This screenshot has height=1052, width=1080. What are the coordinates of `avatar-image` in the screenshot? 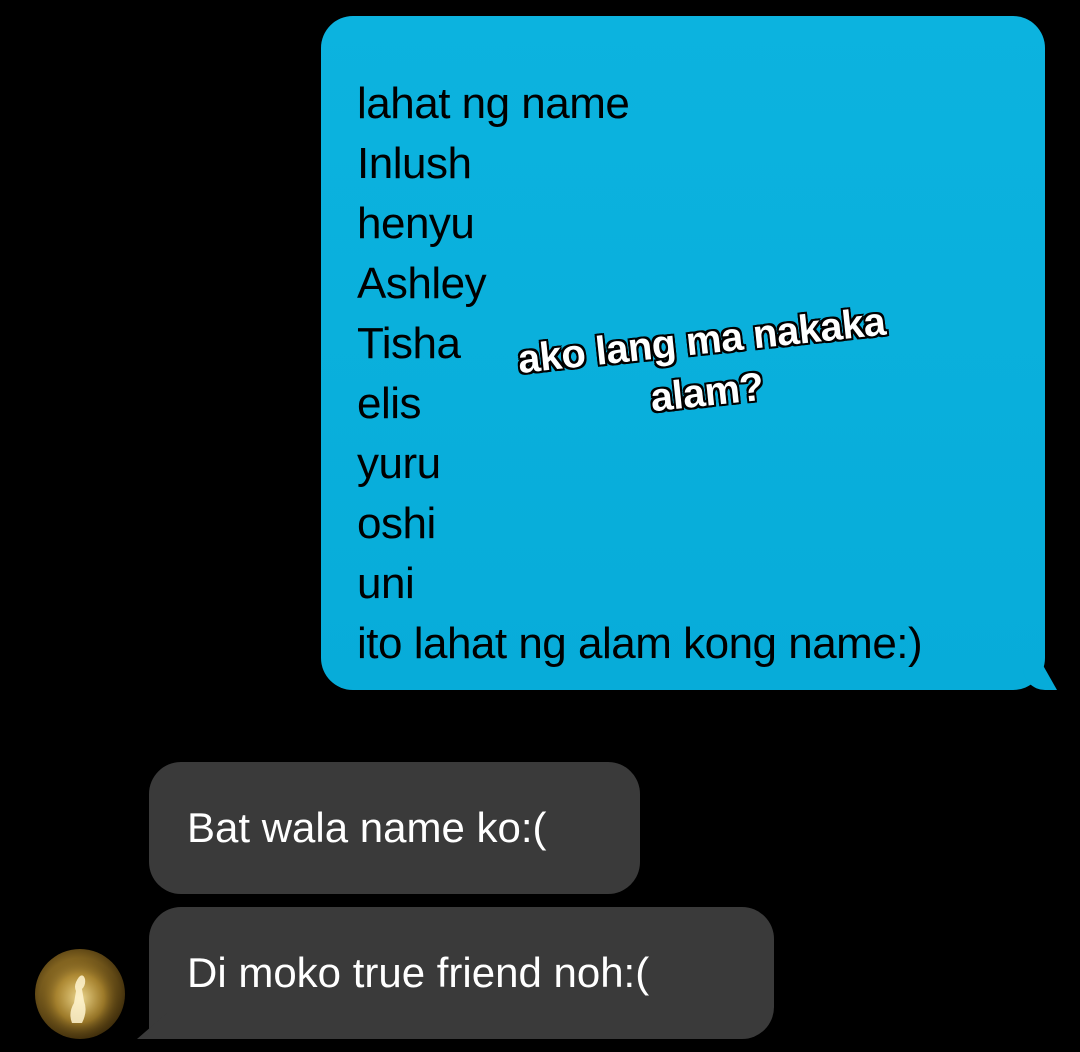 It's located at (80, 994).